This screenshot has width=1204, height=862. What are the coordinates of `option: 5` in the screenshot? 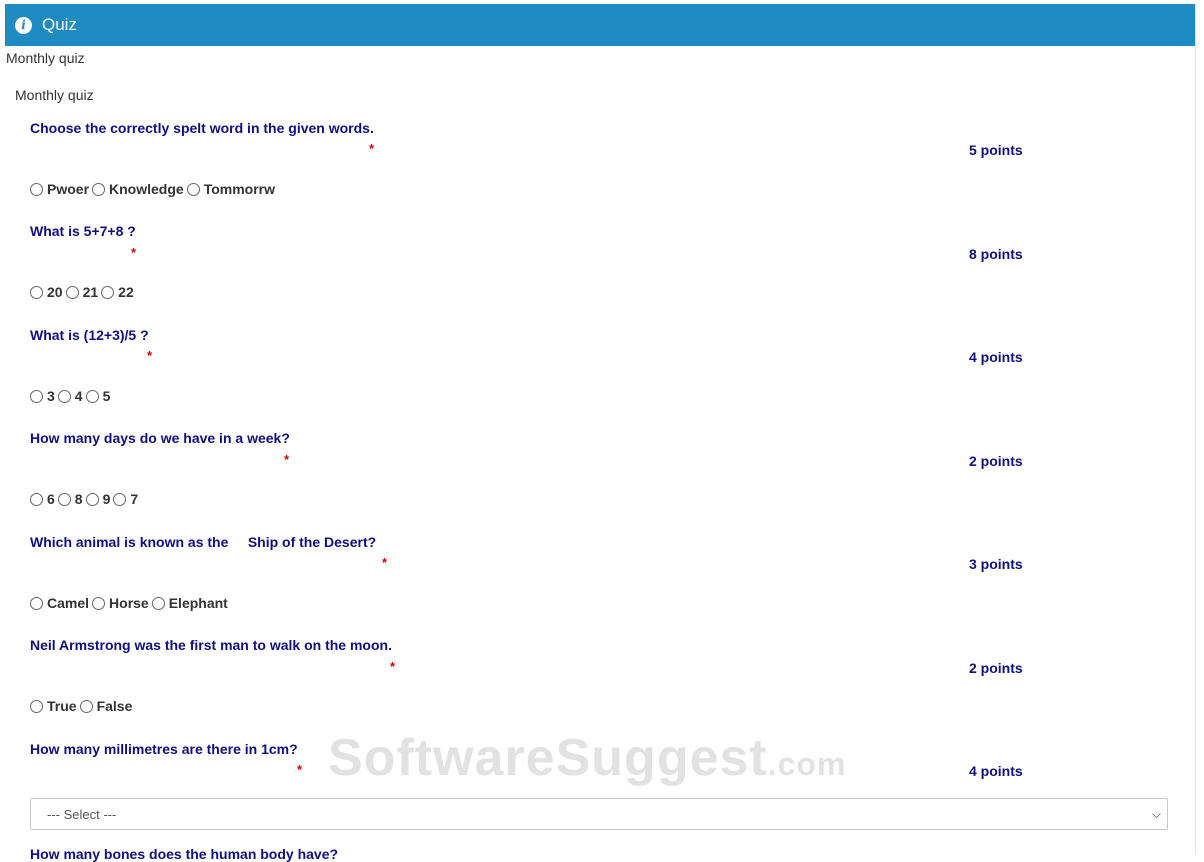 It's located at (98, 396).